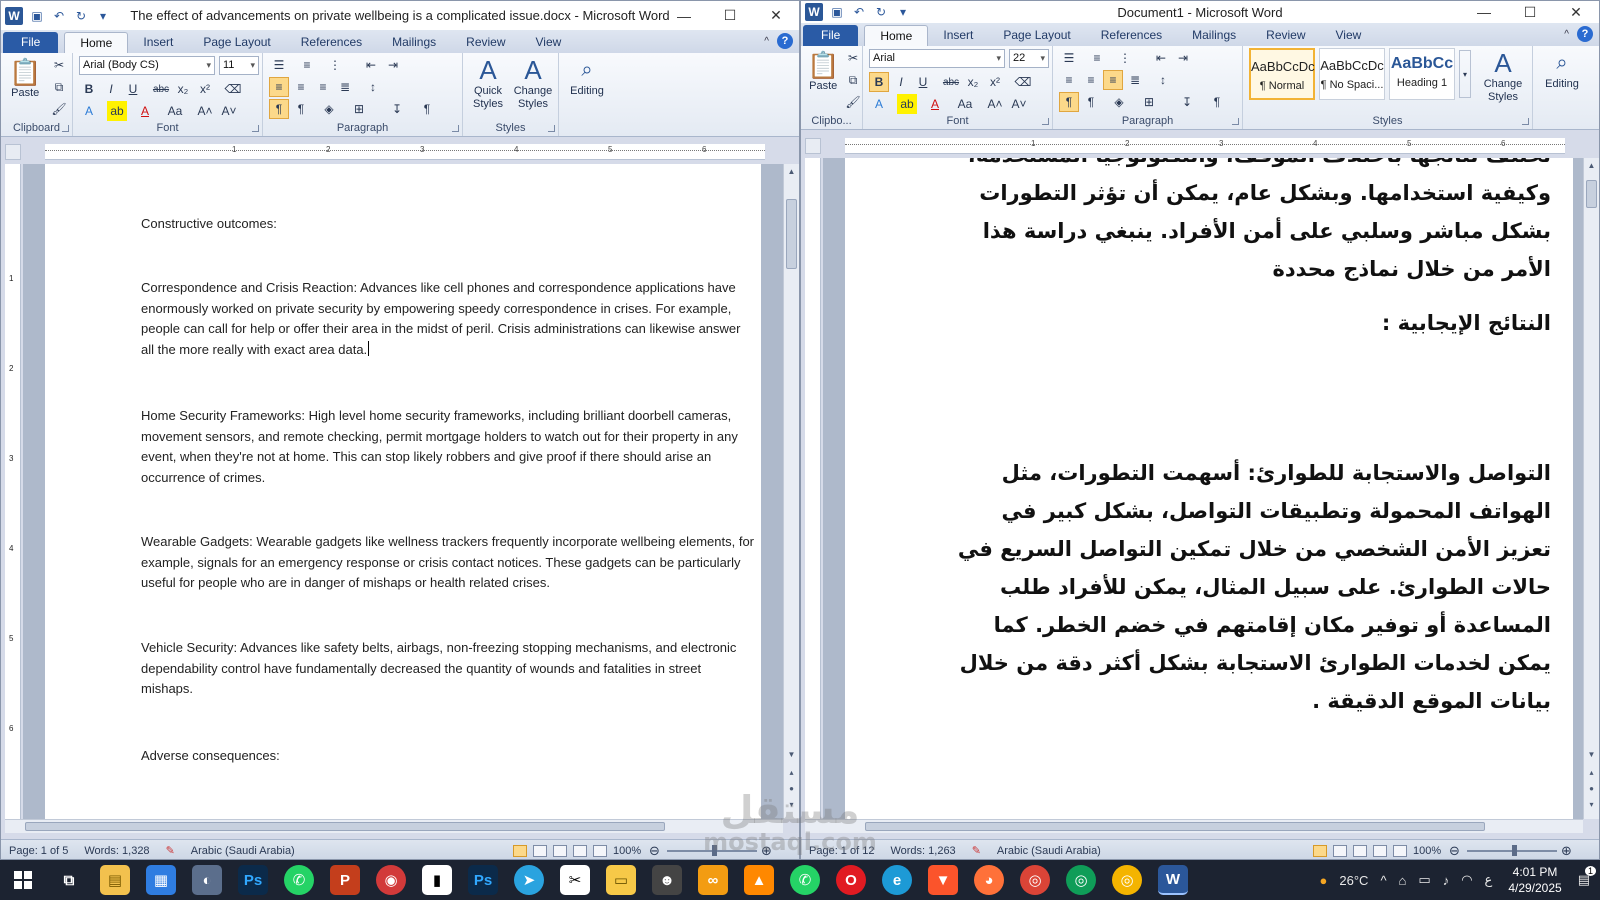  I want to click on language-indicator: Arabic (Saudi Arabia), so click(1049, 851).